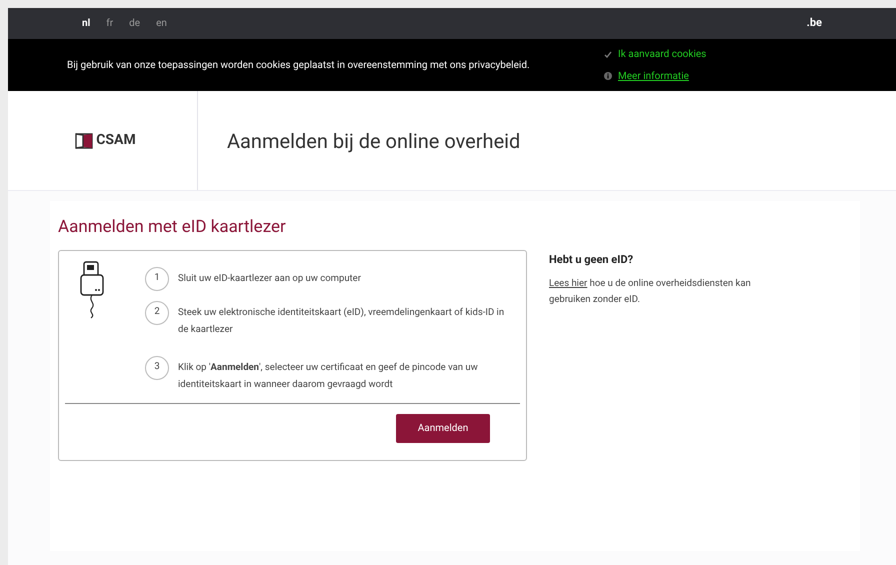 This screenshot has width=896, height=565. Describe the element at coordinates (653, 76) in the screenshot. I see `more-info-link: Meer informatie` at that location.